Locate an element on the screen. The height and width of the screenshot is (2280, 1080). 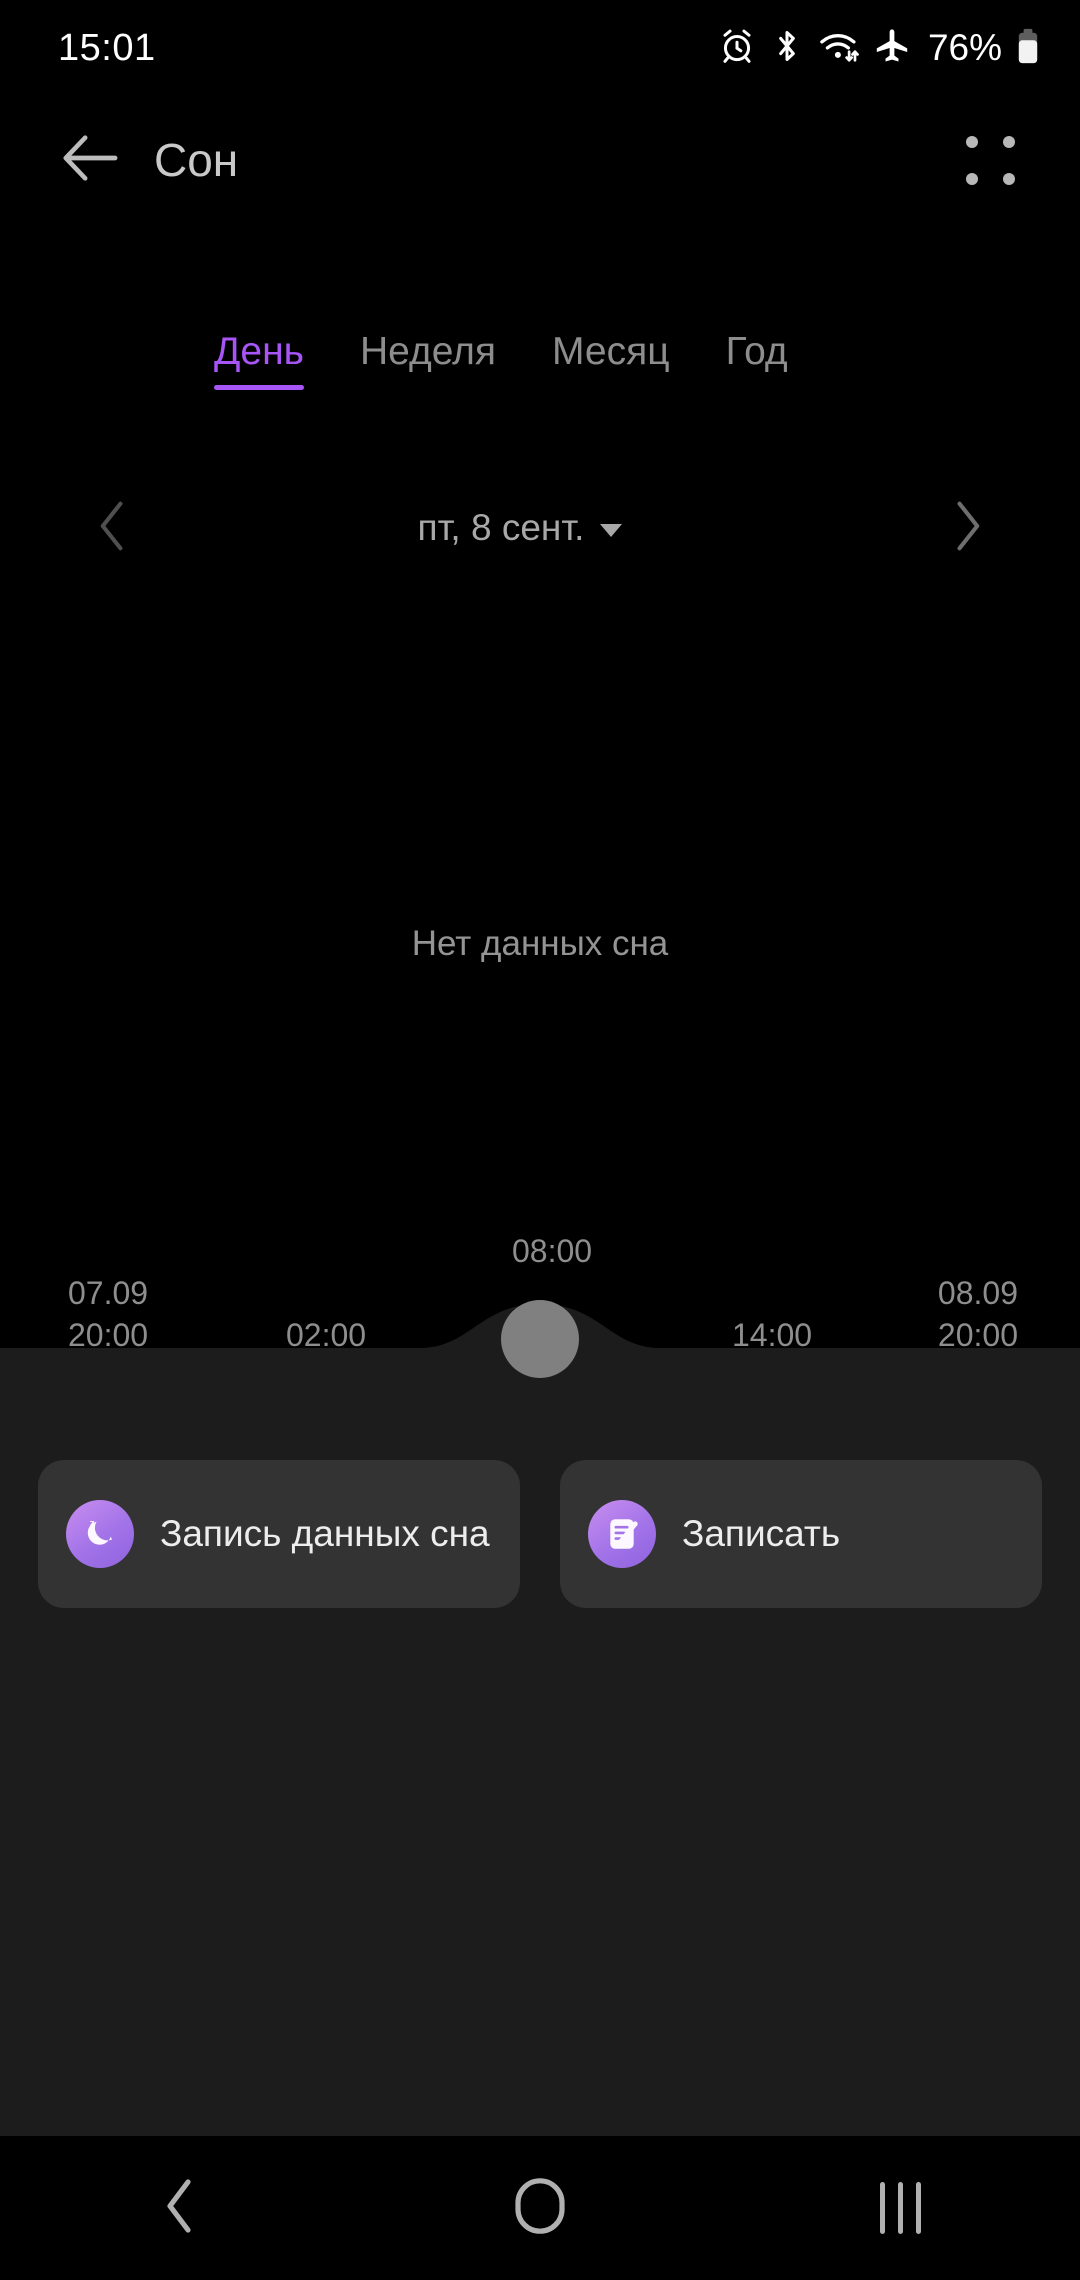
action-buttons-row: z Запись данных сна Записать is located at coordinates (540, 1534).